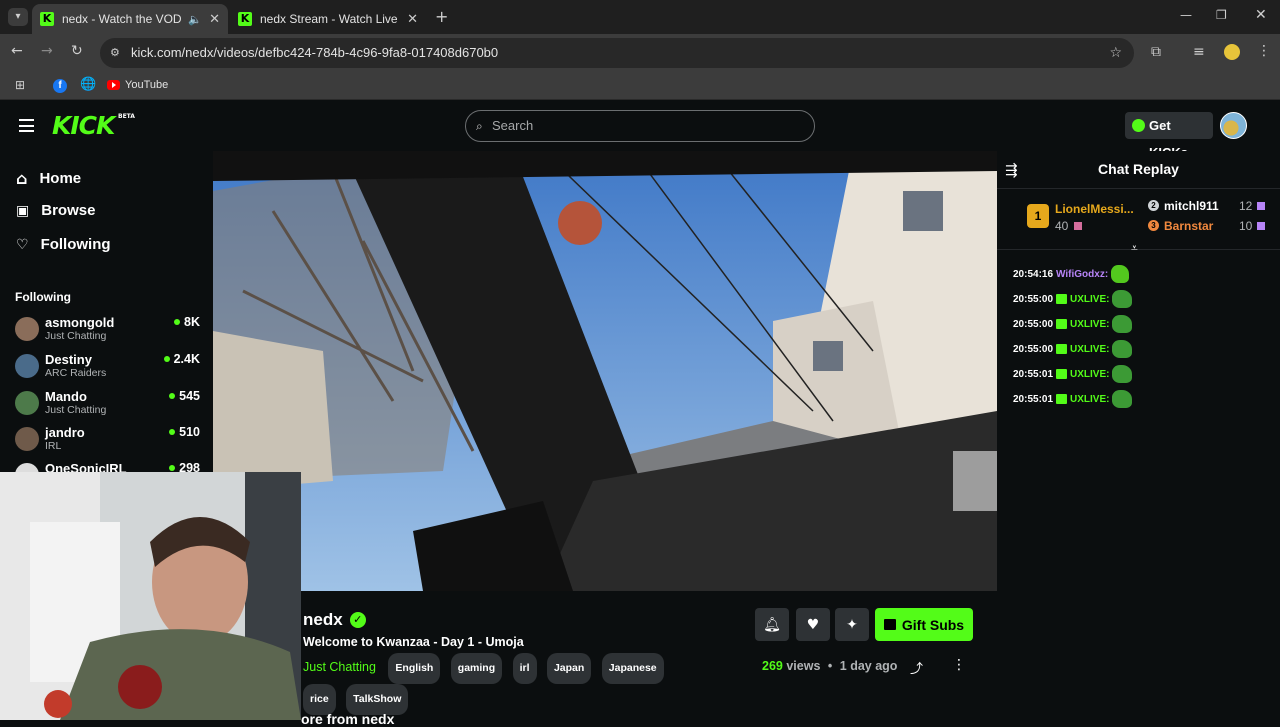 This screenshot has width=1280, height=727. Describe the element at coordinates (1246, 206) in the screenshot. I see `leader-count: 12` at that location.